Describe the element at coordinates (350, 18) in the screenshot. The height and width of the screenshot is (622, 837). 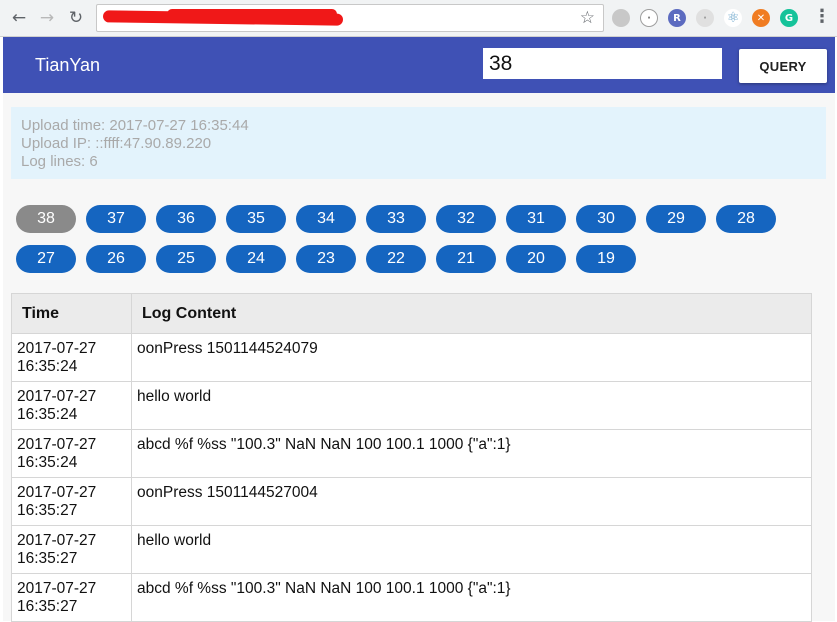
I see `address-bar: ☆` at that location.